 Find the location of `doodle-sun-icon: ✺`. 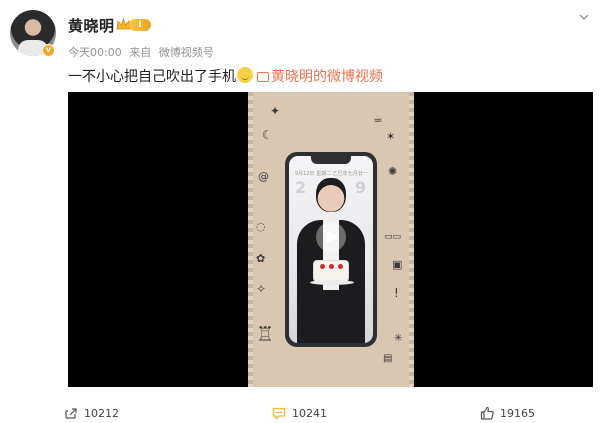

doodle-sun-icon: ✺ is located at coordinates (393, 171).